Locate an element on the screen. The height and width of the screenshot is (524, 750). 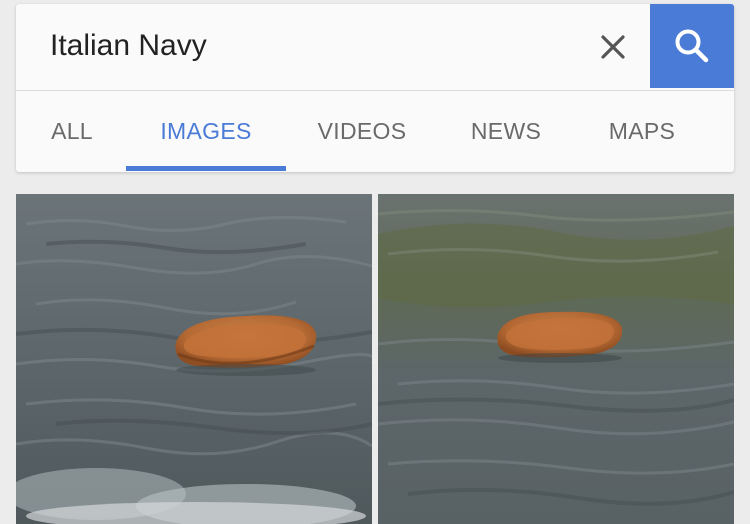
search-button is located at coordinates (692, 46).